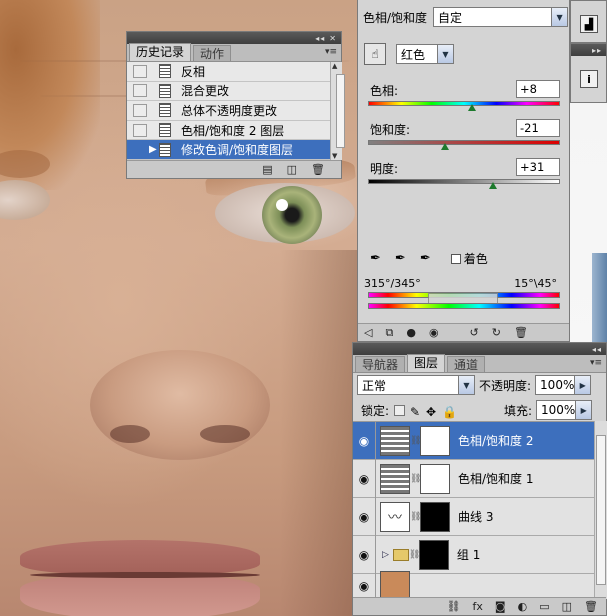 This screenshot has height=616, width=607. Describe the element at coordinates (464, 142) in the screenshot. I see `saturation-slider-track` at that location.